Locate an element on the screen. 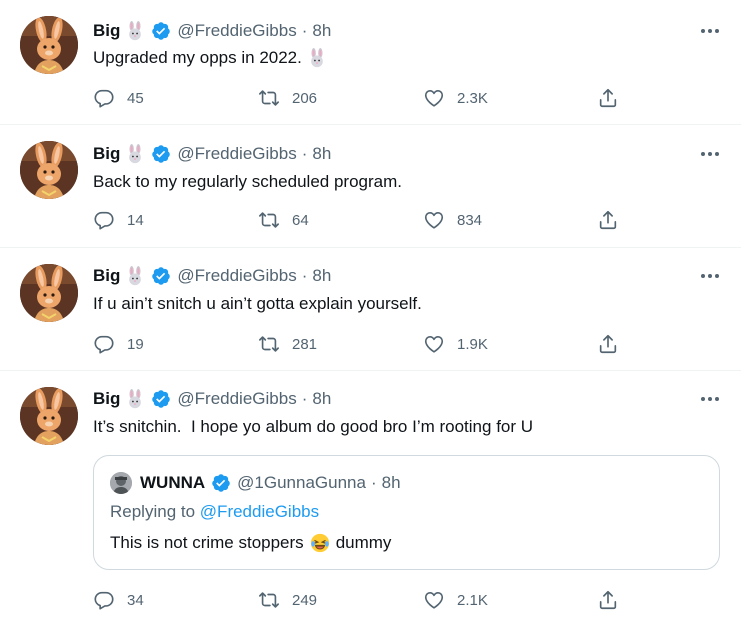 Image resolution: width=741 pixels, height=628 pixels. reply-button: 19 is located at coordinates (118, 344).